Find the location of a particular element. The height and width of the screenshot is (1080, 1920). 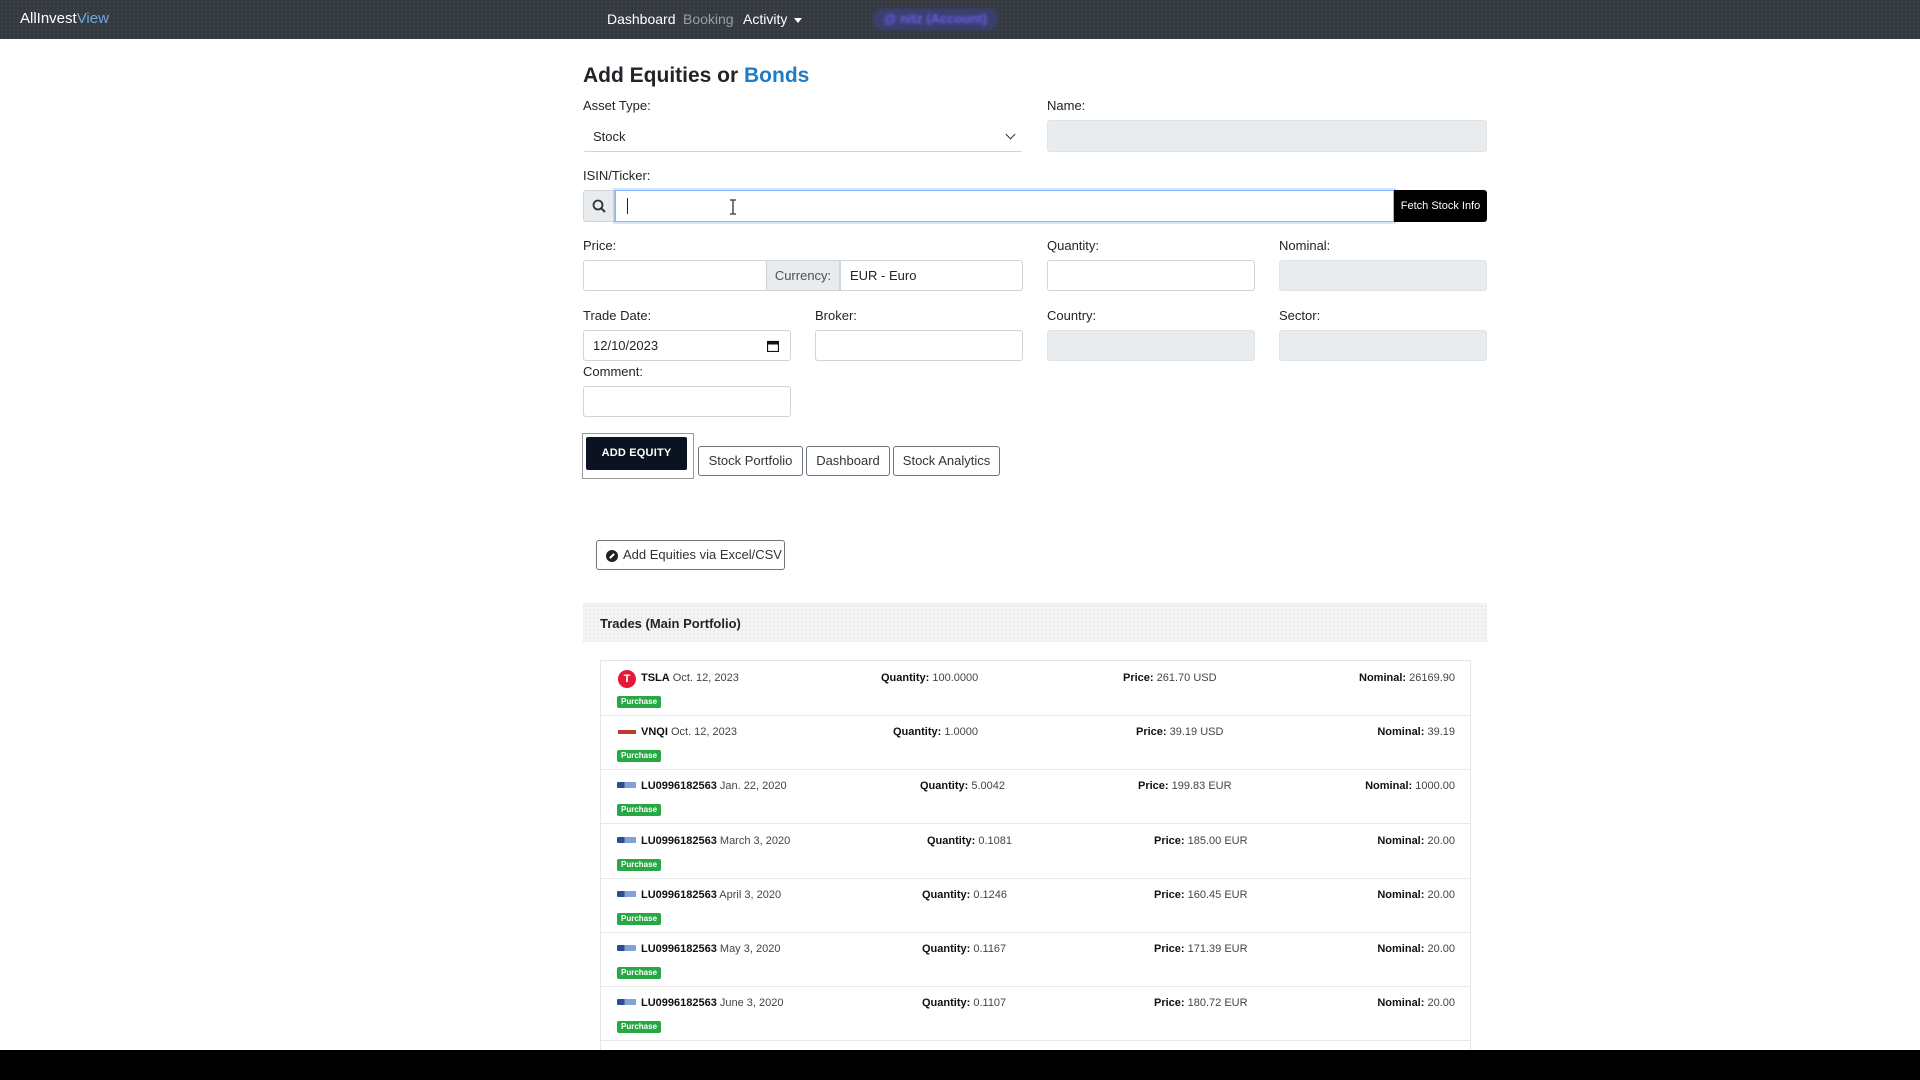

trade-ticker: TSLA is located at coordinates (655, 678).